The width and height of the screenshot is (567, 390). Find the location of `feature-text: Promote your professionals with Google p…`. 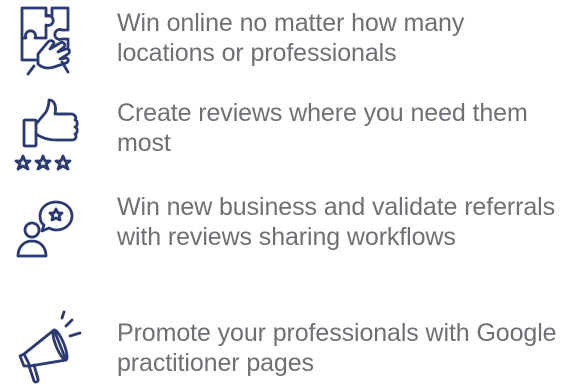

feature-text: Promote your professionals with Google p… is located at coordinates (337, 348).